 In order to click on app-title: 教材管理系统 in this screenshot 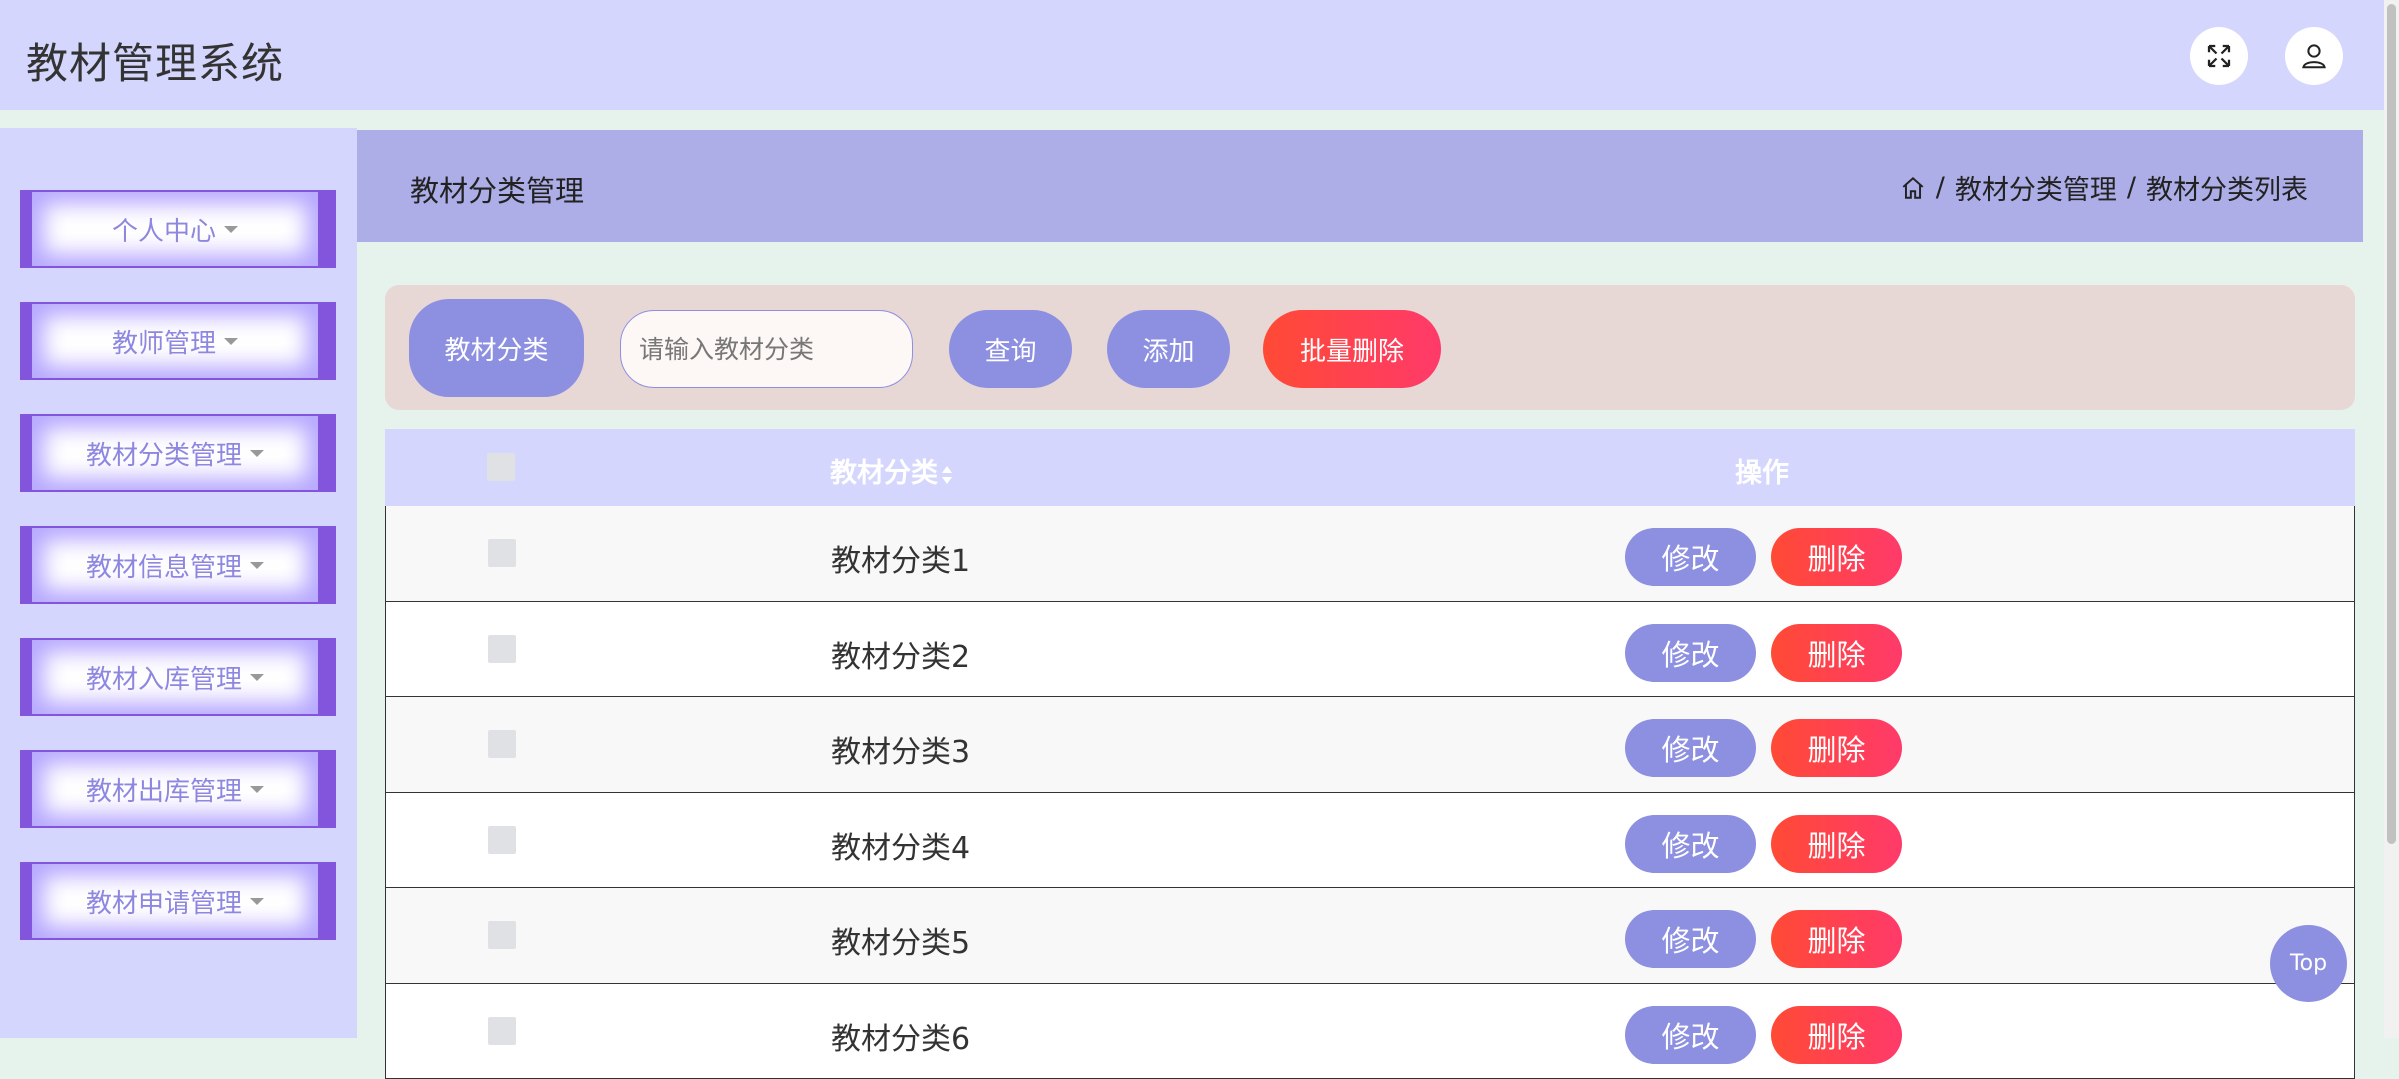, I will do `click(155, 60)`.